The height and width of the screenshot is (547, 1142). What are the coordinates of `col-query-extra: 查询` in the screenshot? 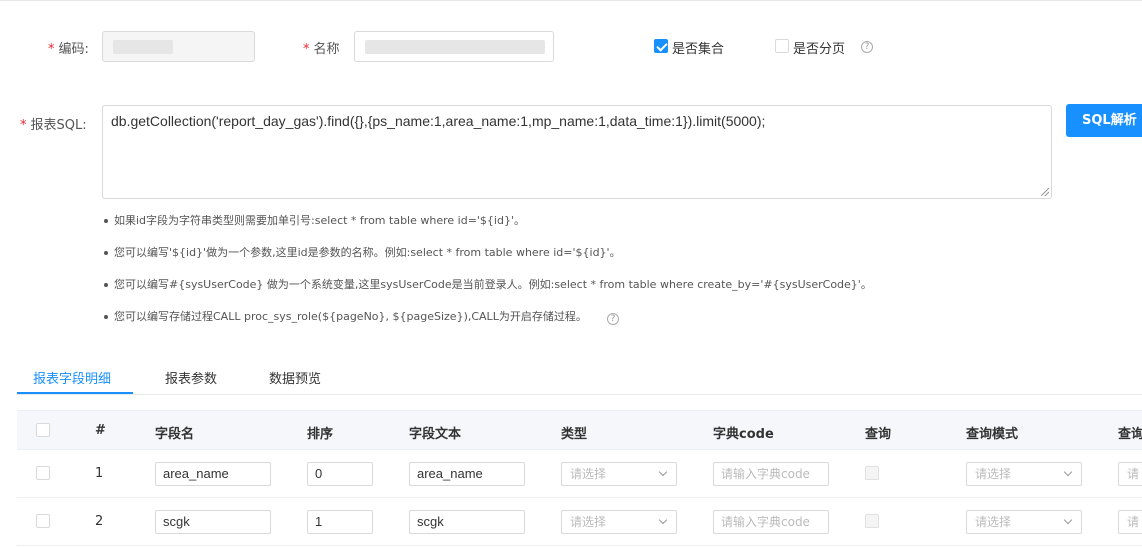 It's located at (1130, 434).